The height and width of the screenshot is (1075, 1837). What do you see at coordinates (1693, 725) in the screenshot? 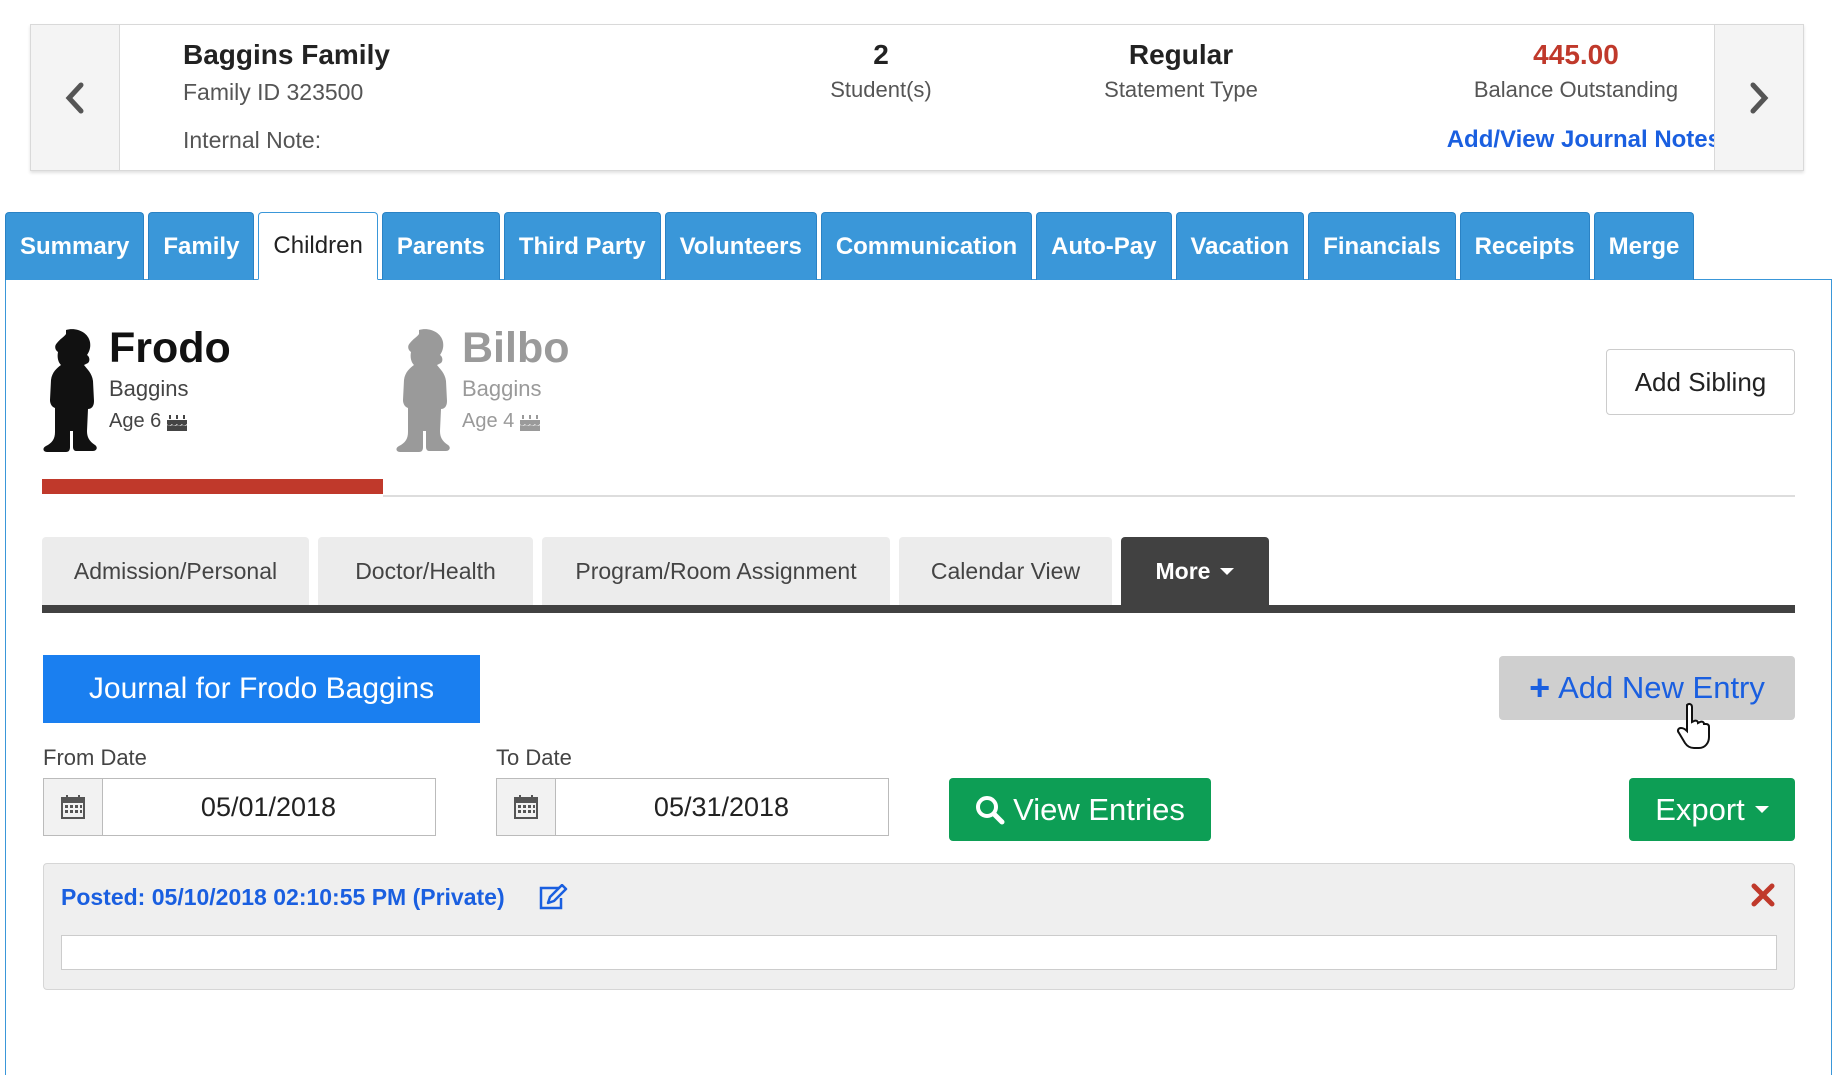
I see `pointer-hand-cursor-icon` at bounding box center [1693, 725].